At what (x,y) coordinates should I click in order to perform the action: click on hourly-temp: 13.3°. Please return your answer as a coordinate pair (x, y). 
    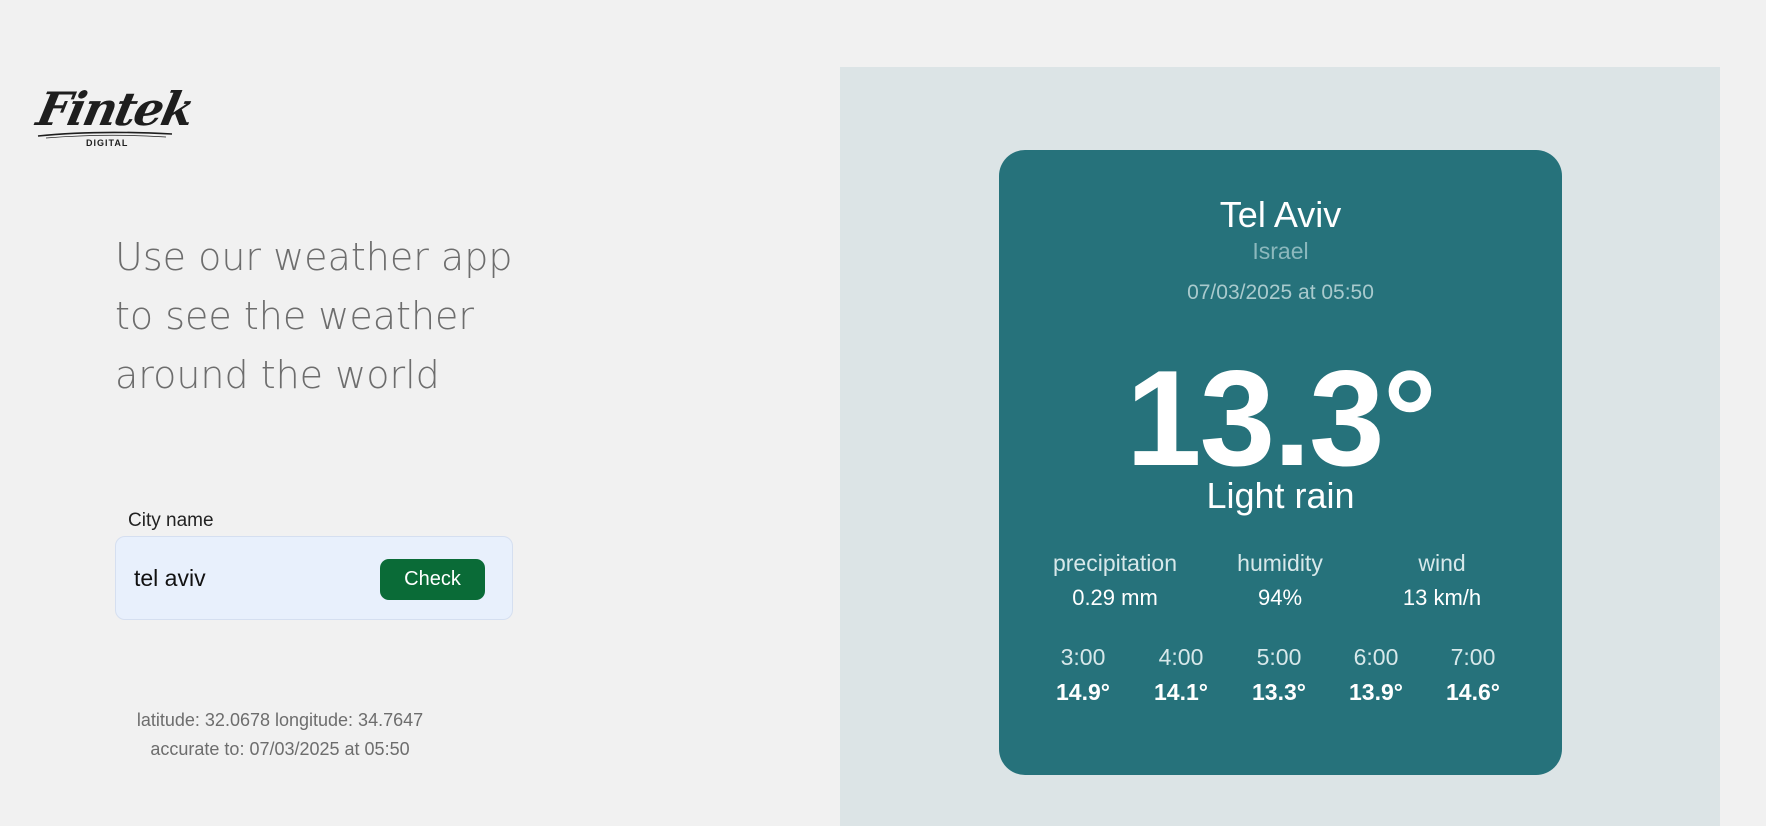
    Looking at the image, I should click on (1279, 692).